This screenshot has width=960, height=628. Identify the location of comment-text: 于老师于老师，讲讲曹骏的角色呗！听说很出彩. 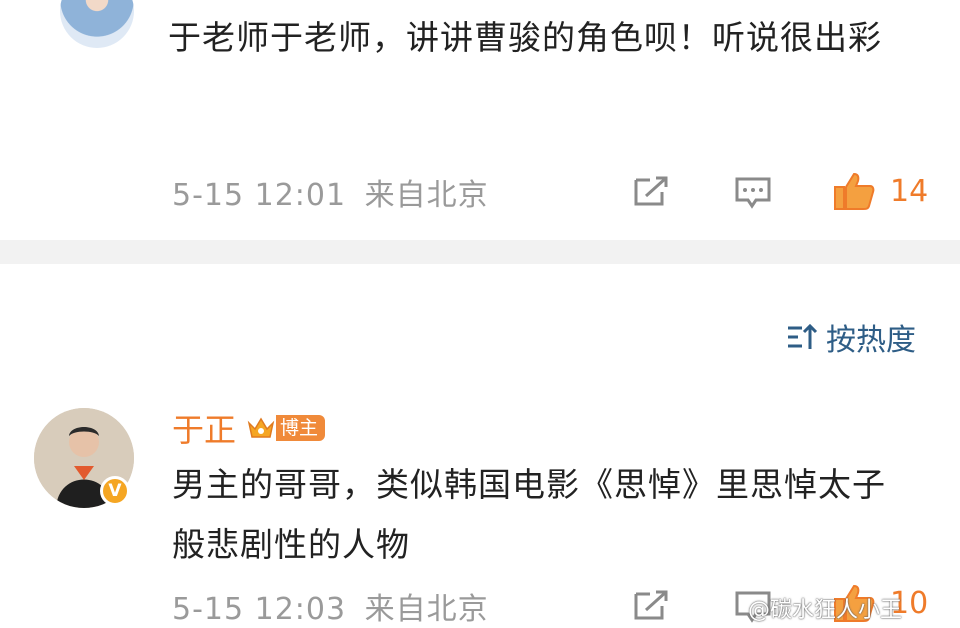
(525, 37).